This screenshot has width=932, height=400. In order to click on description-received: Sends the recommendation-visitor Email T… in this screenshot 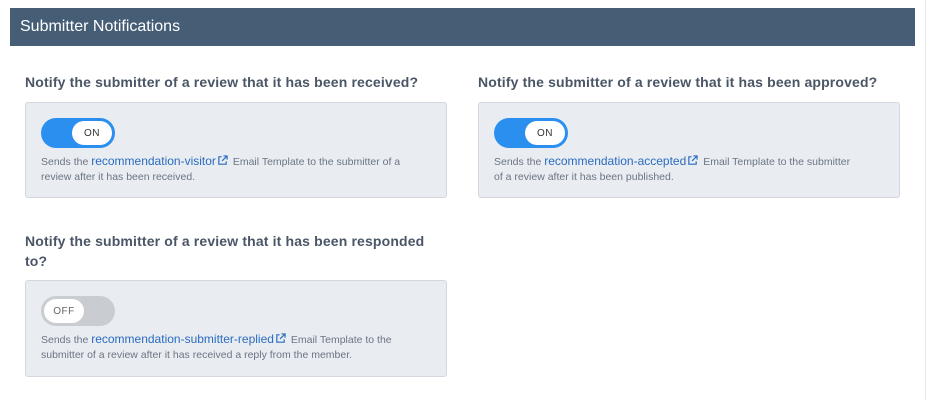, I will do `click(221, 168)`.